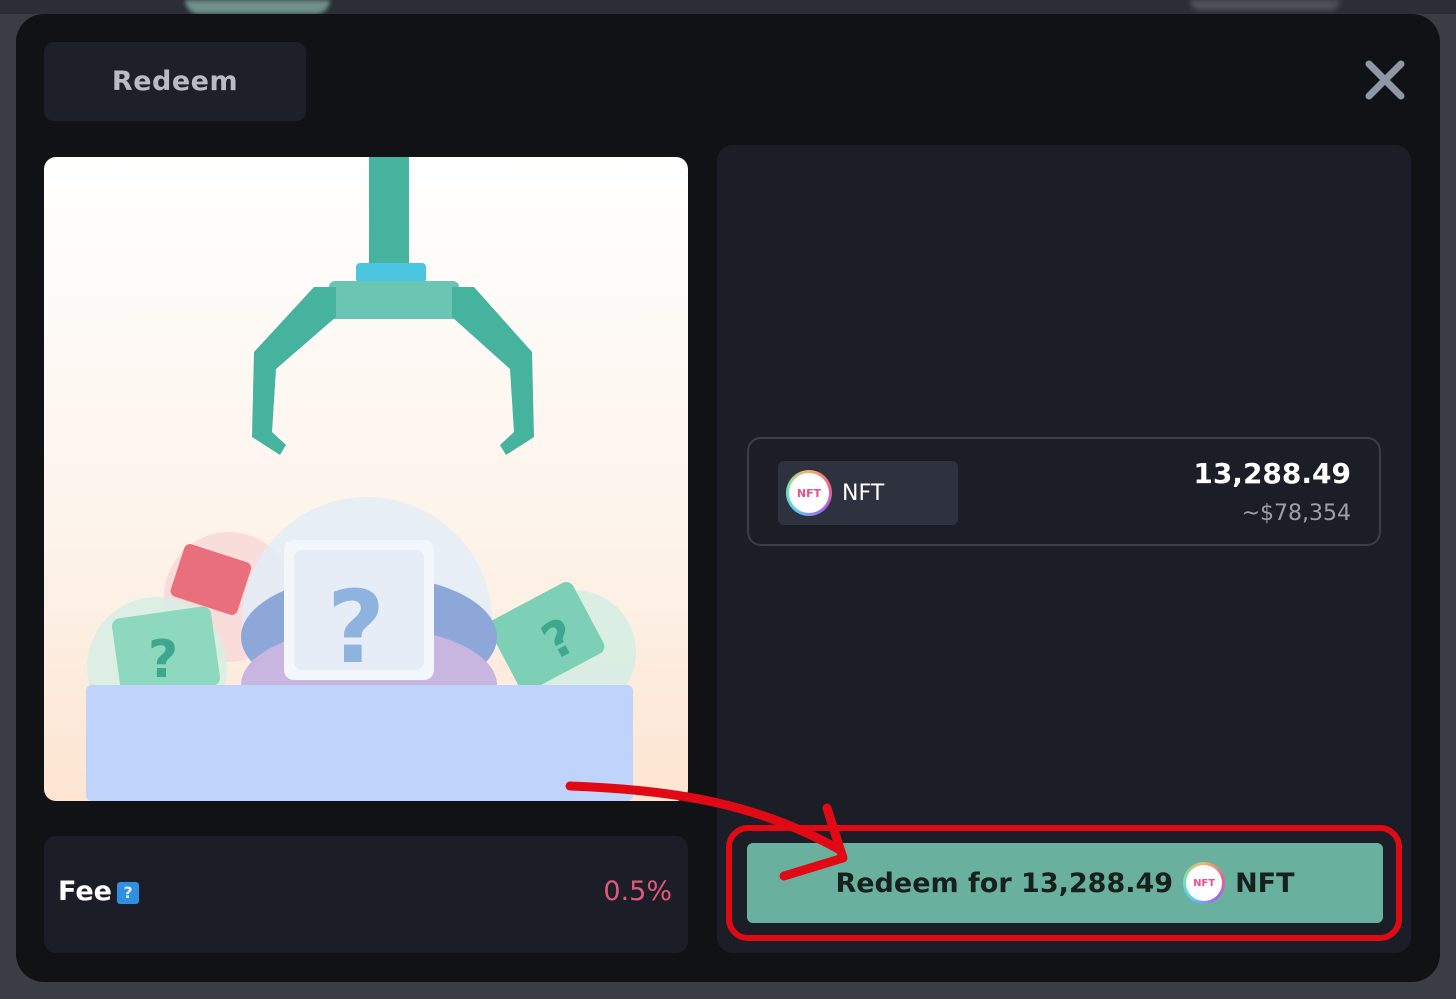 Image resolution: width=1456 pixels, height=999 pixels. What do you see at coordinates (863, 493) in the screenshot?
I see `token-symbol: NFT` at bounding box center [863, 493].